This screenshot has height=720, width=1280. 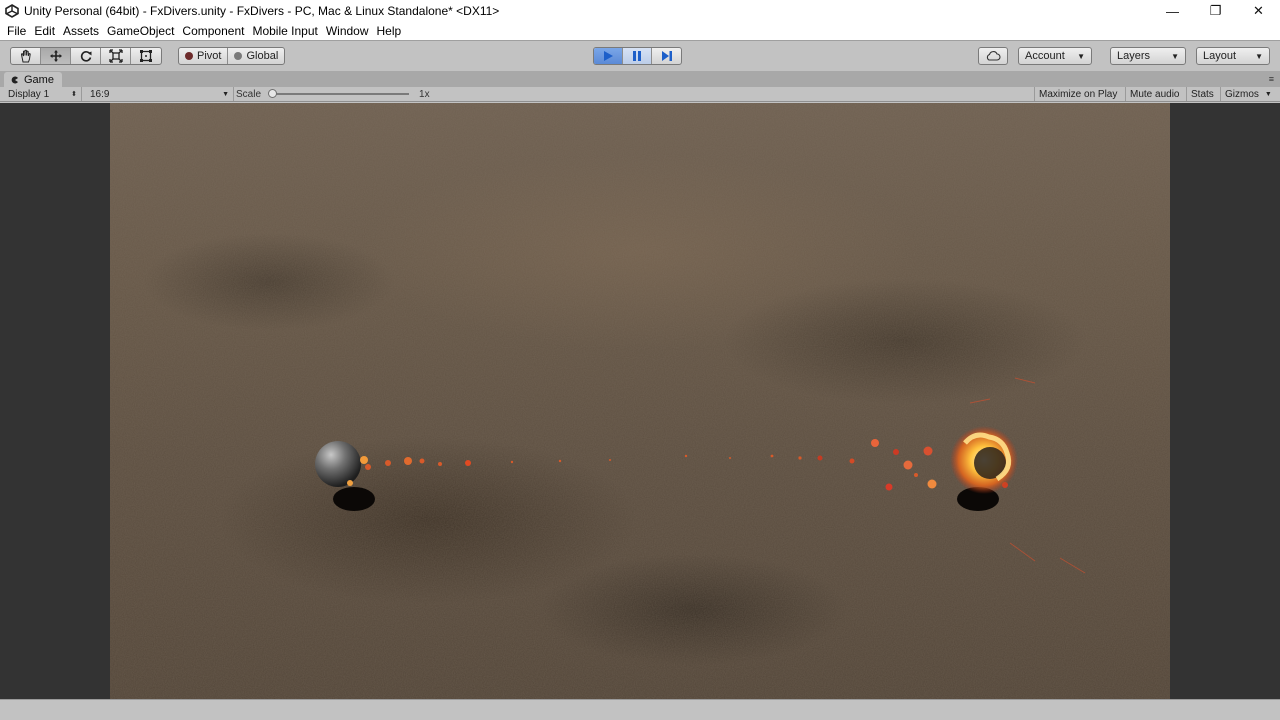 I want to click on account-dropdown: Account ▼, so click(x=1055, y=56).